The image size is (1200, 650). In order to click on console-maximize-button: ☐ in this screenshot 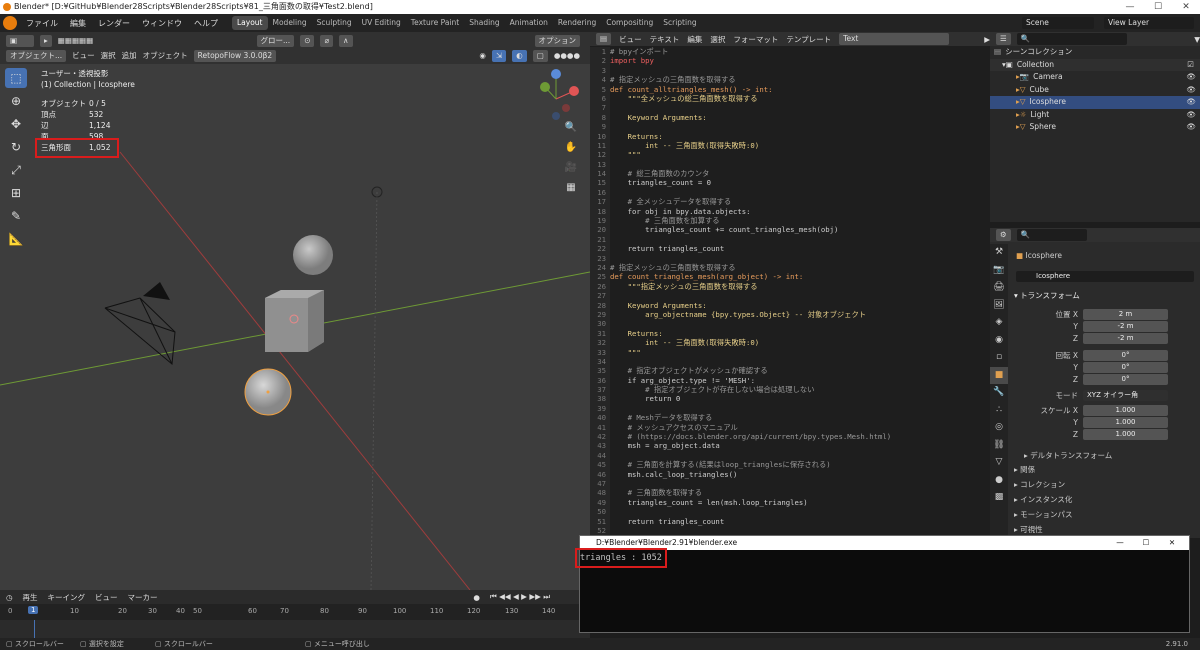, I will do `click(1146, 543)`.